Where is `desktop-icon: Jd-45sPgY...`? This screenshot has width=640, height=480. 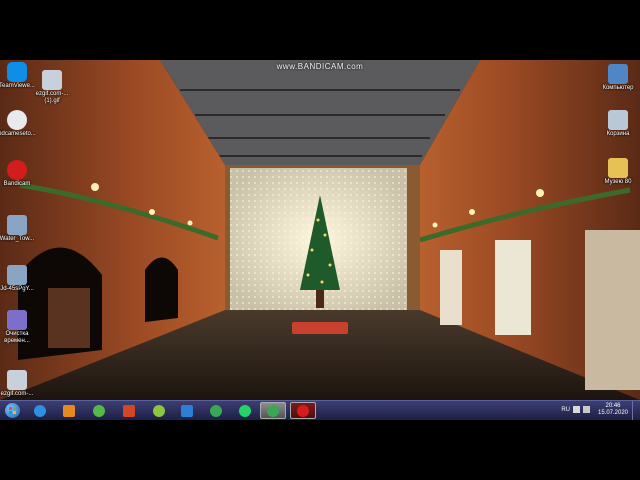 desktop-icon: Jd-45sPgY... is located at coordinates (19, 279).